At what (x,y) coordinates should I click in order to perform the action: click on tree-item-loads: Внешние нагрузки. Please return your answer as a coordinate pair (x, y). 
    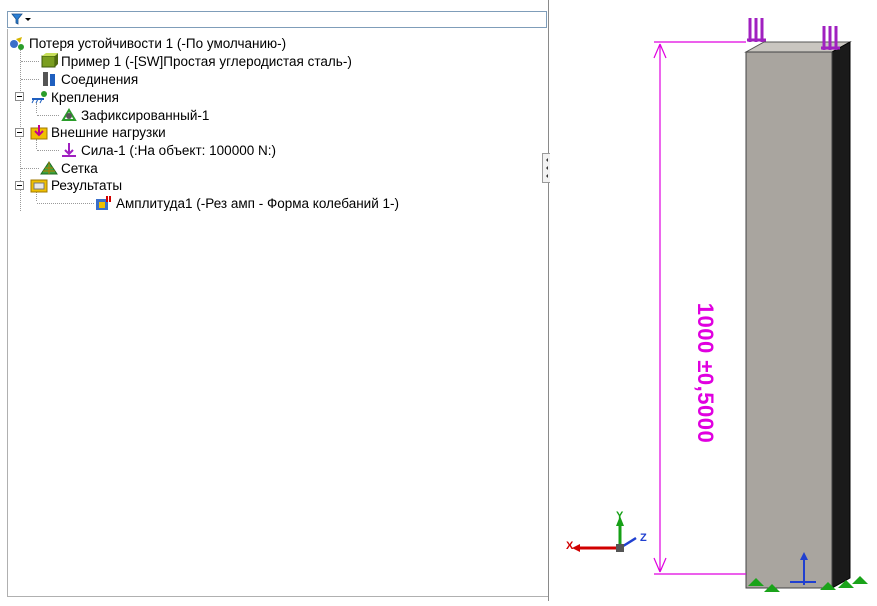
    Looking at the image, I should click on (98, 132).